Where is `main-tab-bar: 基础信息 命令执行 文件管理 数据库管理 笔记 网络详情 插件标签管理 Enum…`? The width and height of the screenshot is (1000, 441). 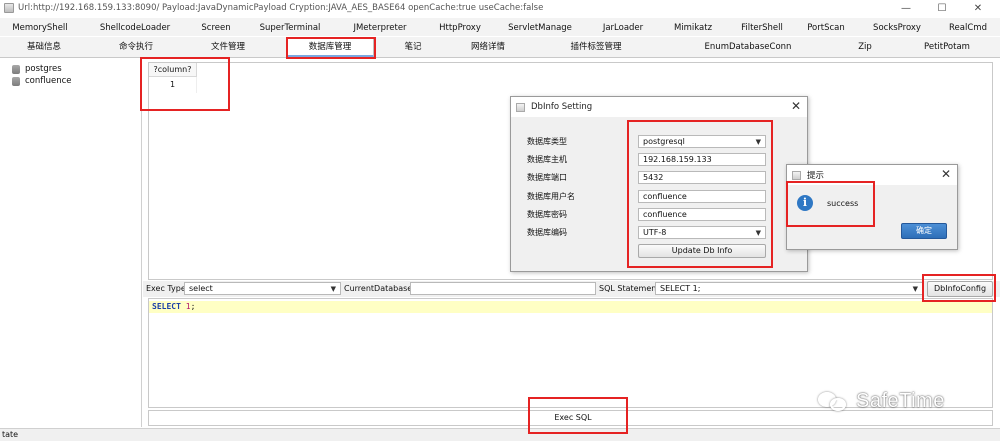 main-tab-bar: 基础信息 命令执行 文件管理 数据库管理 笔记 网络详情 插件标签管理 Enum… is located at coordinates (500, 47).